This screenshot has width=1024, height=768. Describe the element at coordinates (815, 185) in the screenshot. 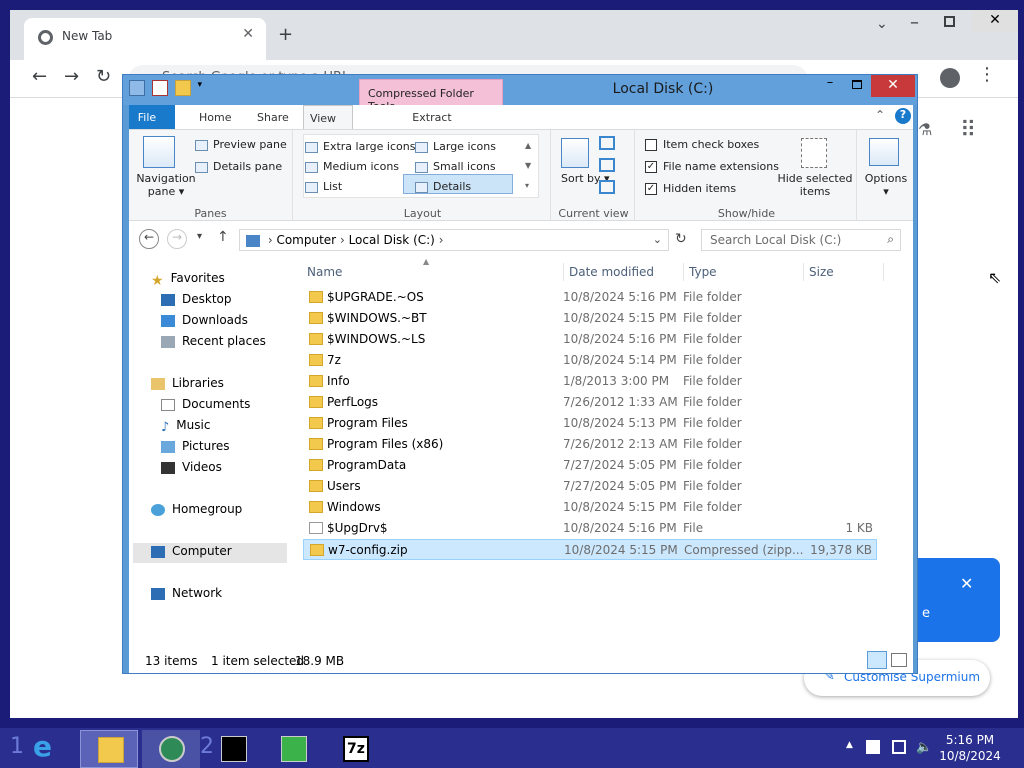

I see `hide-selected-items-button: Hide selected items` at that location.